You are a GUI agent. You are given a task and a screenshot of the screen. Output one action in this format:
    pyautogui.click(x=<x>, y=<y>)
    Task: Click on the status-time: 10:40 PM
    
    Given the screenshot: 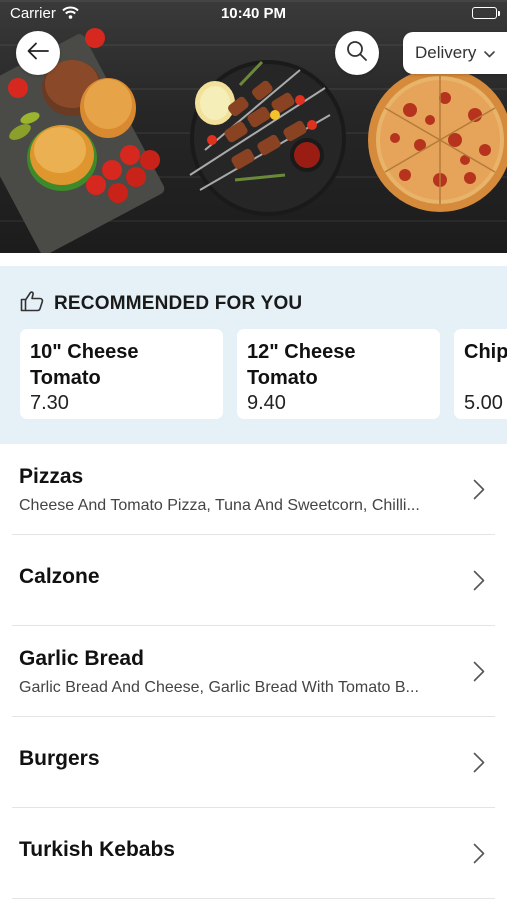 What is the action you would take?
    pyautogui.click(x=253, y=13)
    